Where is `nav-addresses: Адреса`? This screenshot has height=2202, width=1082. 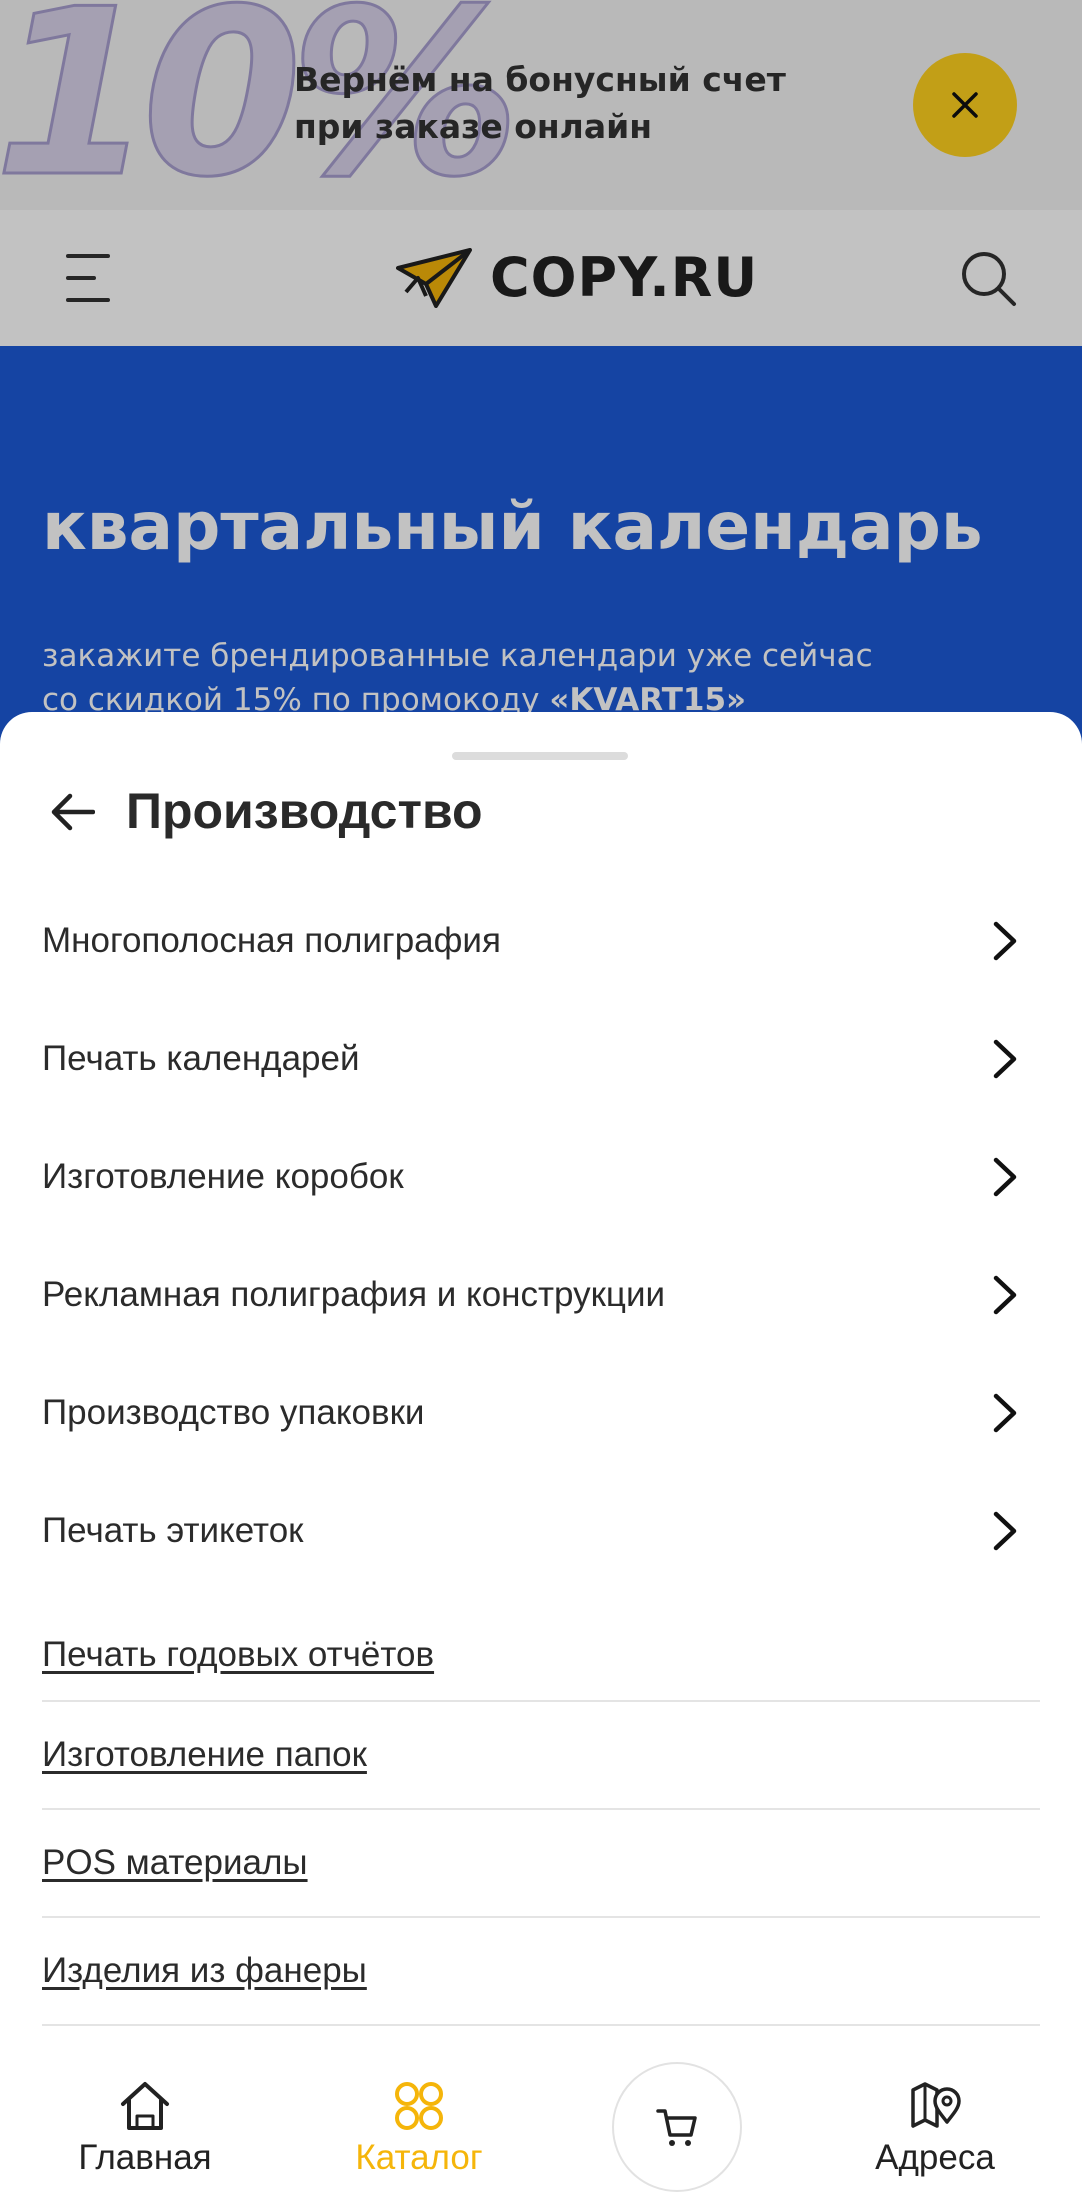
nav-addresses: Адреса is located at coordinates (935, 2132).